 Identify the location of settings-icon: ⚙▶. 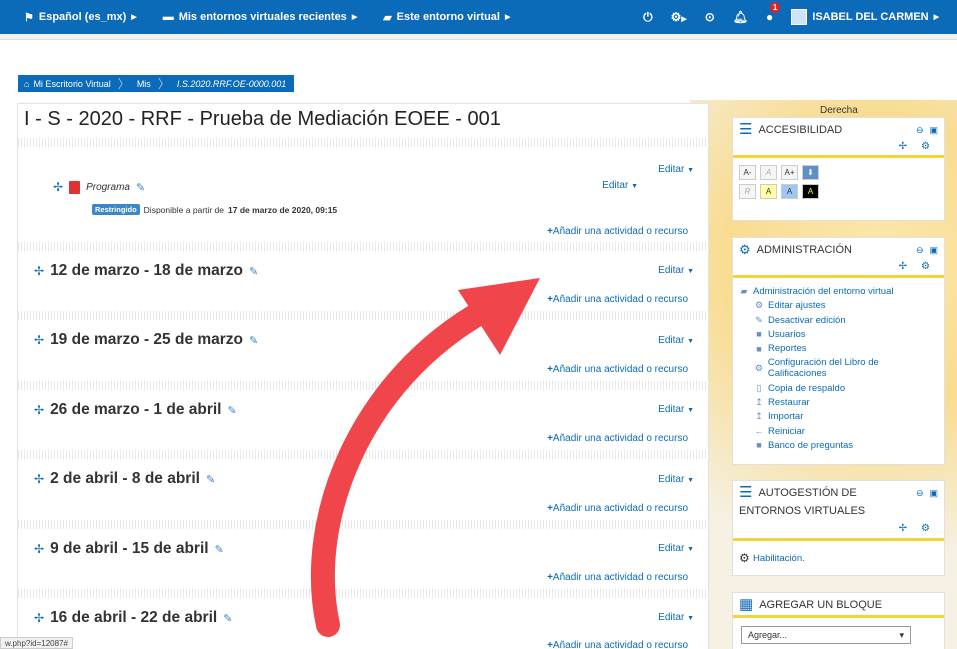
(679, 17).